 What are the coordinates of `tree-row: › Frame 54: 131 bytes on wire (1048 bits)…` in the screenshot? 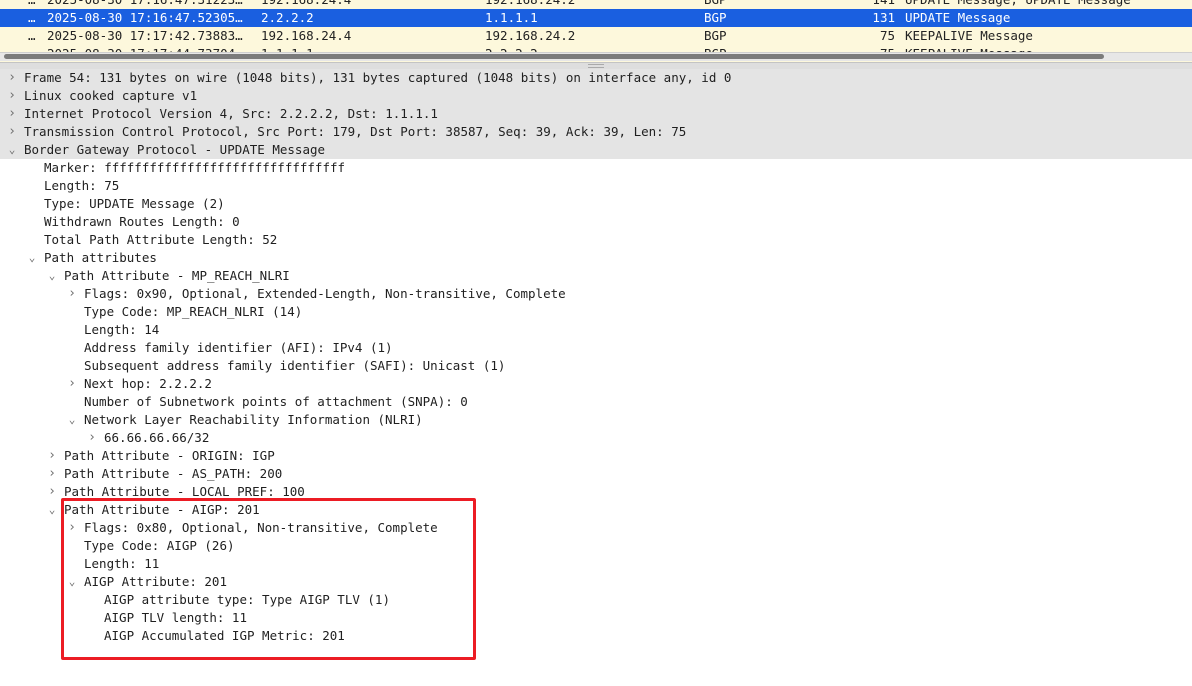 It's located at (596, 78).